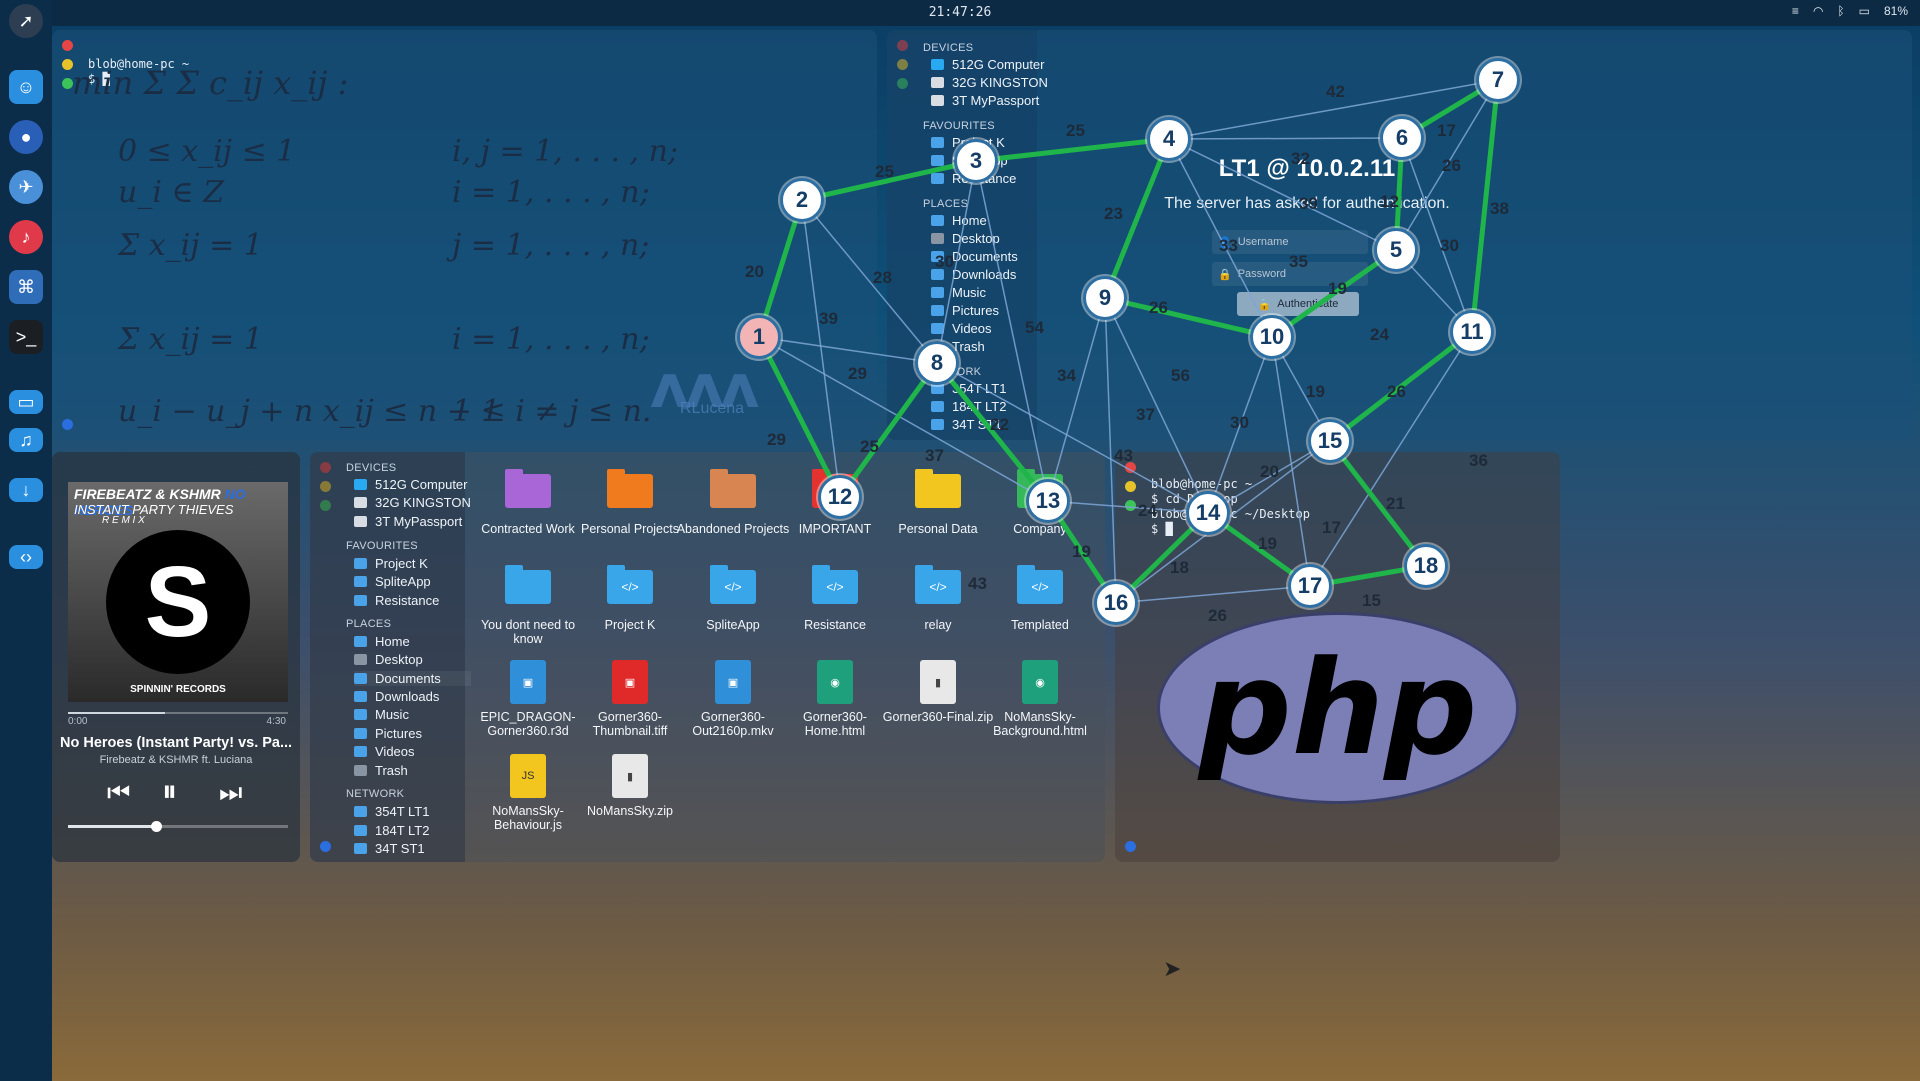 The height and width of the screenshot is (1081, 1920). What do you see at coordinates (1396, 250) in the screenshot?
I see `graph-node: 5` at bounding box center [1396, 250].